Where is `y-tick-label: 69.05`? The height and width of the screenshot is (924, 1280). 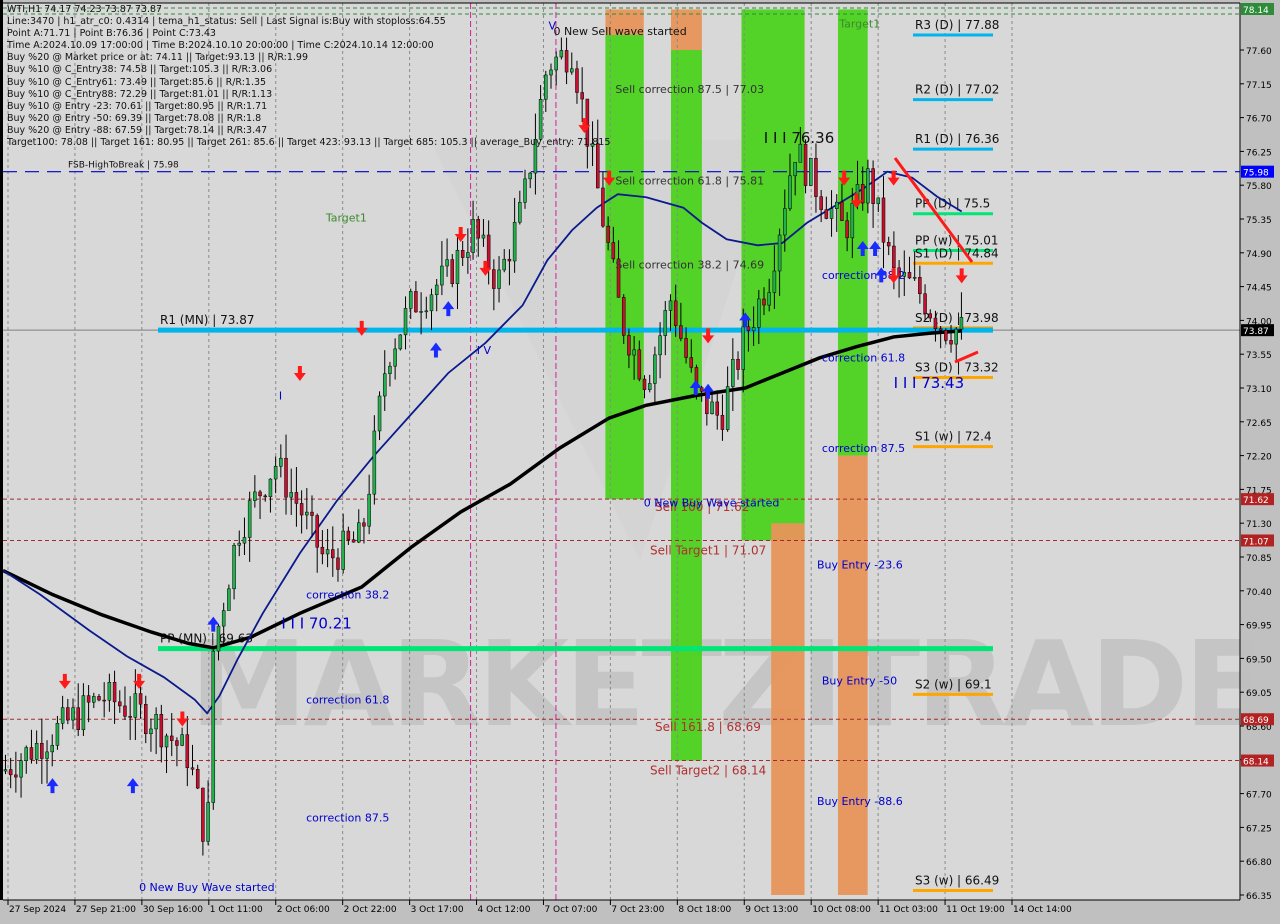
y-tick-label: 69.05 is located at coordinates (1259, 694).